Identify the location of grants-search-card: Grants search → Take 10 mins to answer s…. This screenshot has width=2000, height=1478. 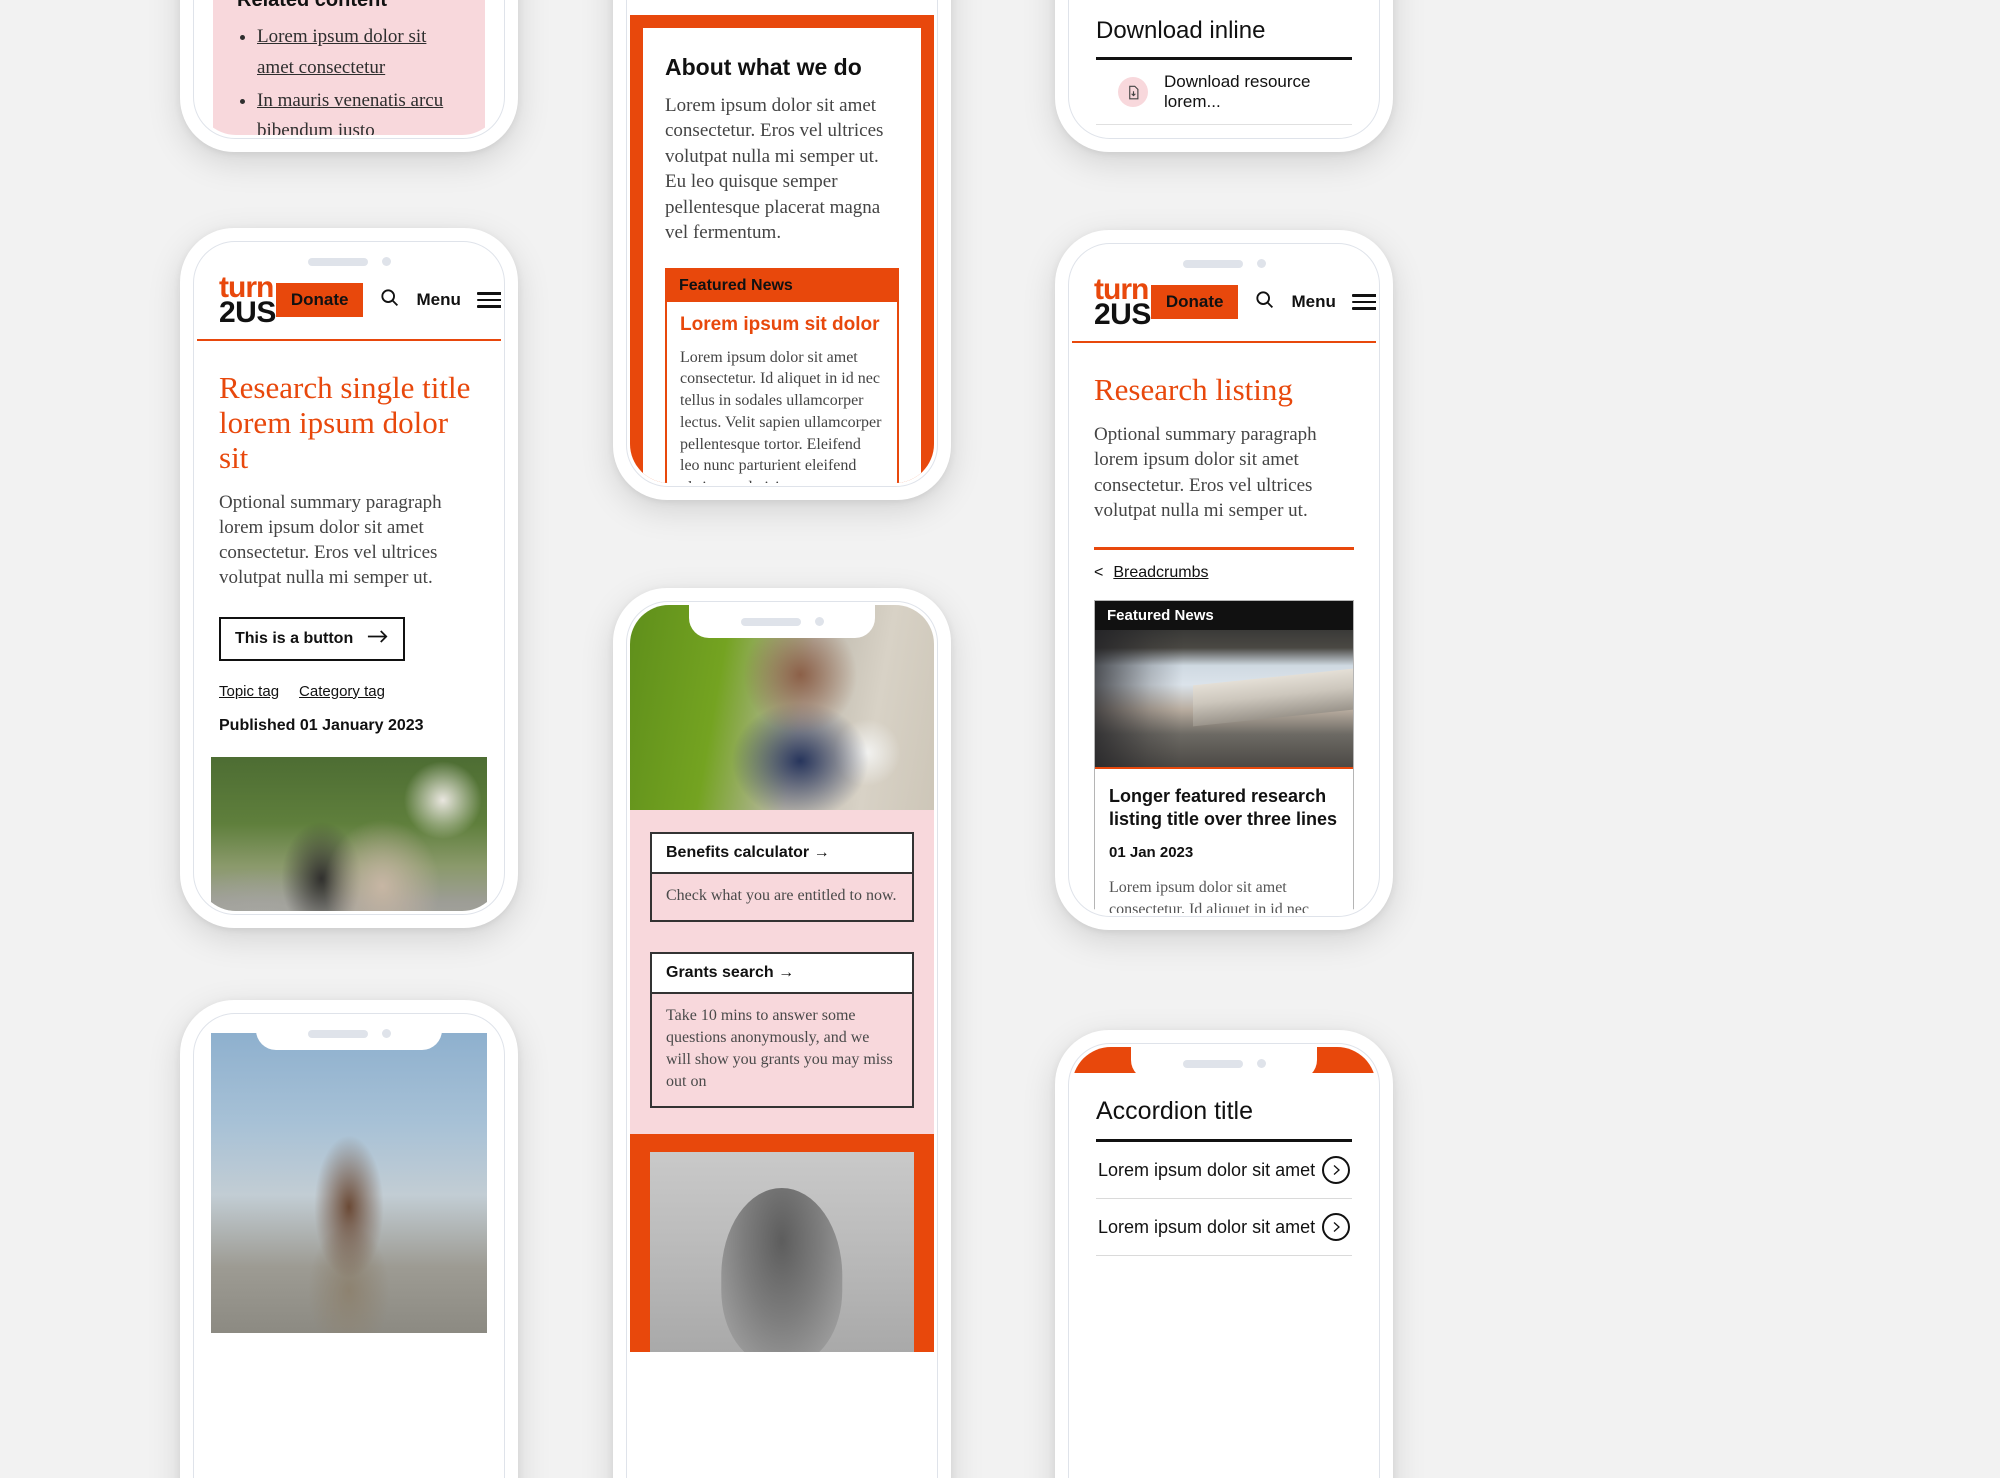
(782, 1030).